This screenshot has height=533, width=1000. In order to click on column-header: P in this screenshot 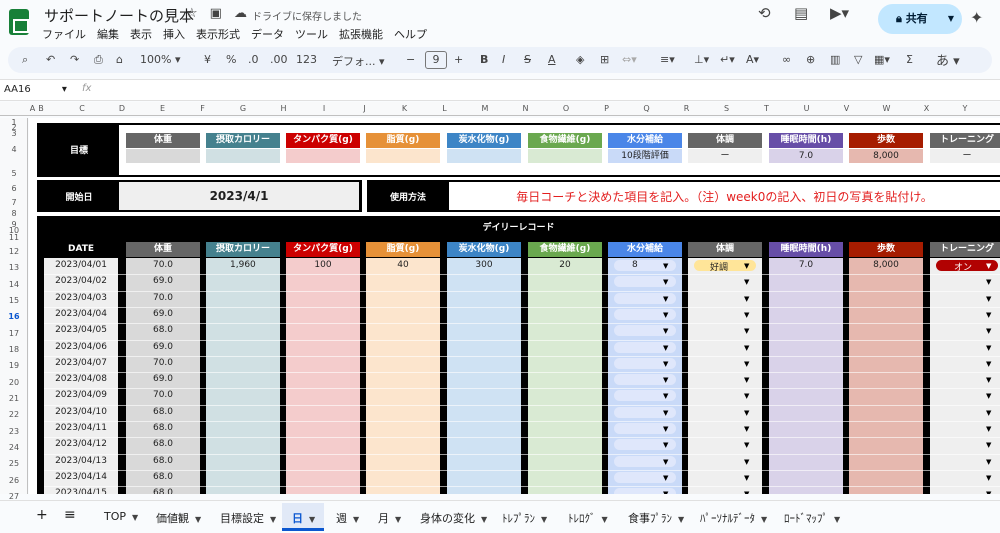, I will do `click(606, 108)`.